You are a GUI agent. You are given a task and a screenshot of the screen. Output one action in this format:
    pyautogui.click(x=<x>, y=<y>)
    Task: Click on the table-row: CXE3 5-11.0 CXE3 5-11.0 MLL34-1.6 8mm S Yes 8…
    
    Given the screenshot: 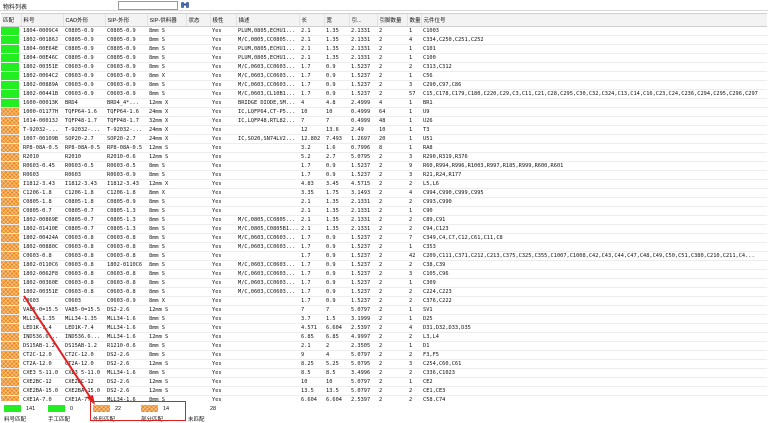 What is the action you would take?
    pyautogui.click(x=384, y=373)
    